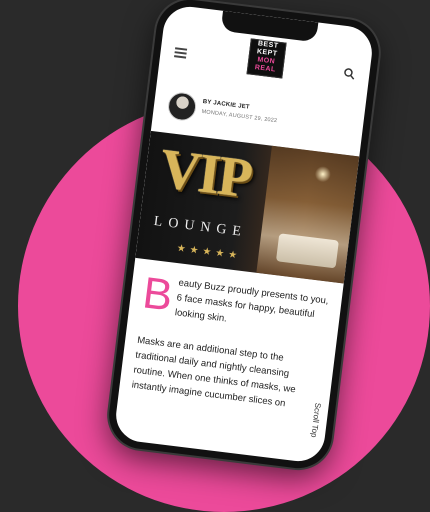  What do you see at coordinates (205, 174) in the screenshot?
I see `hero-vip-text: VIP` at bounding box center [205, 174].